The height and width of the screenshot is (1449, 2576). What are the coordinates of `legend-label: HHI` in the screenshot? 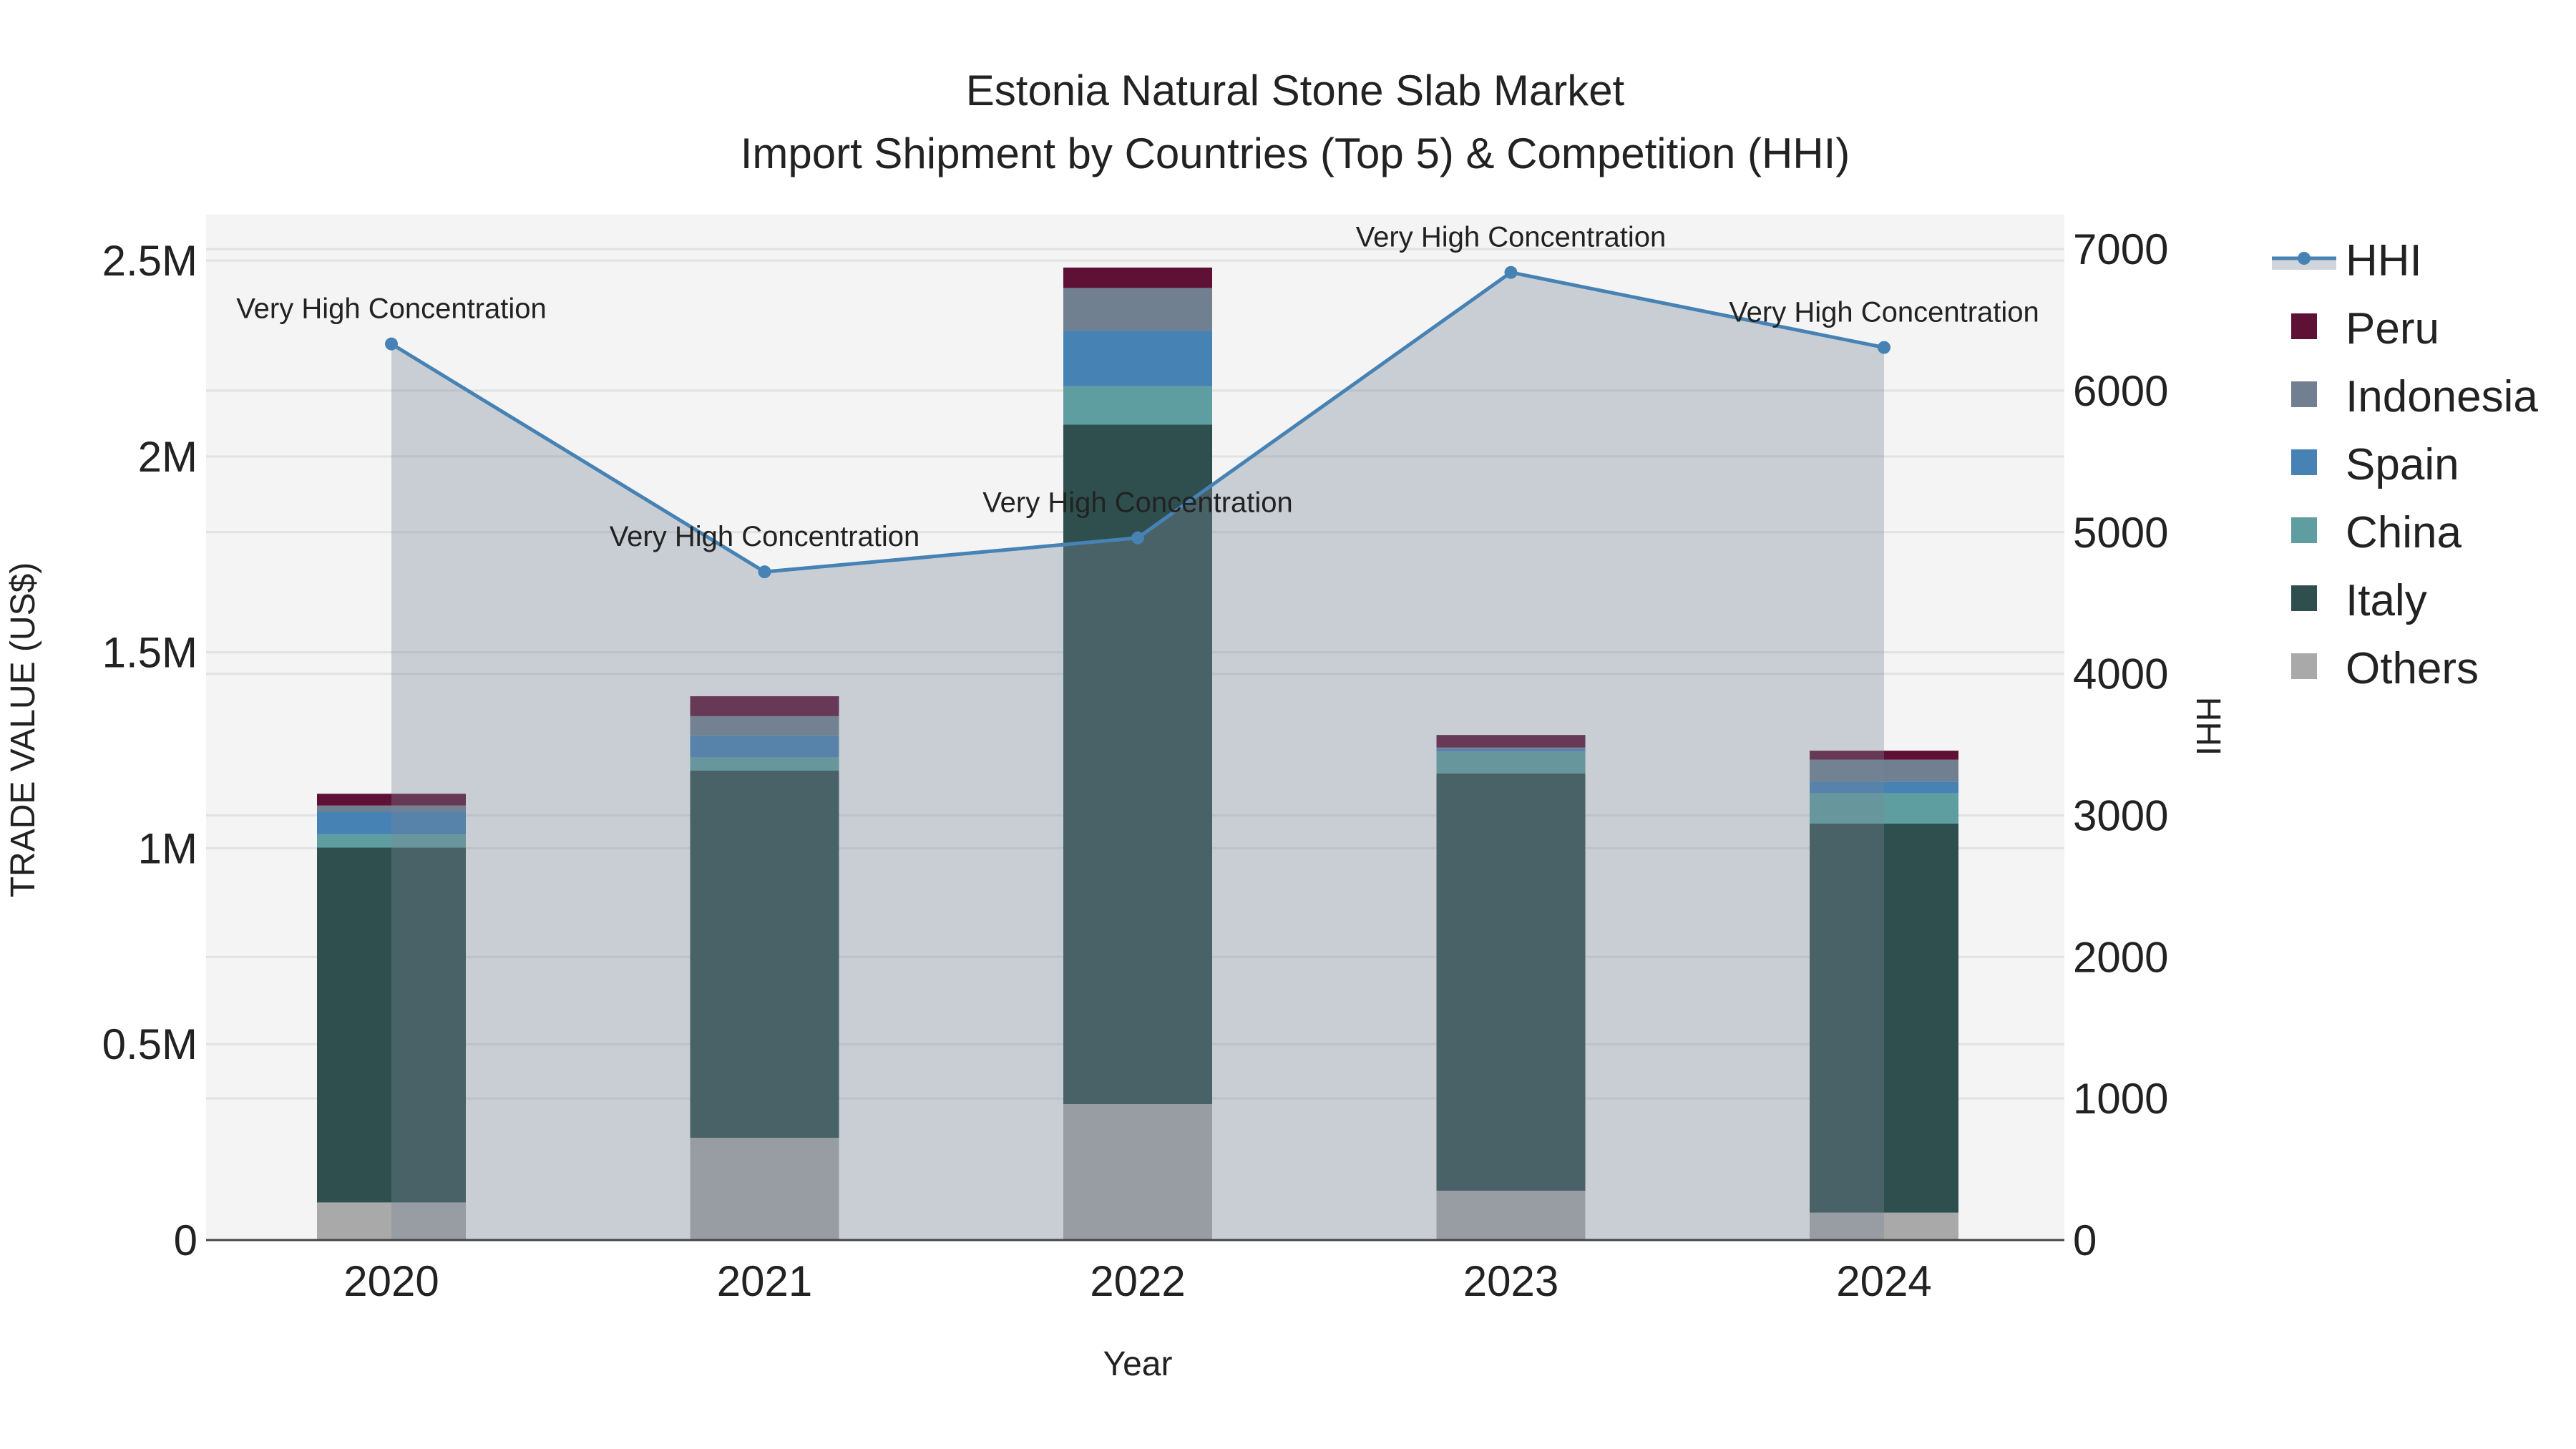 It's located at (2384, 261).